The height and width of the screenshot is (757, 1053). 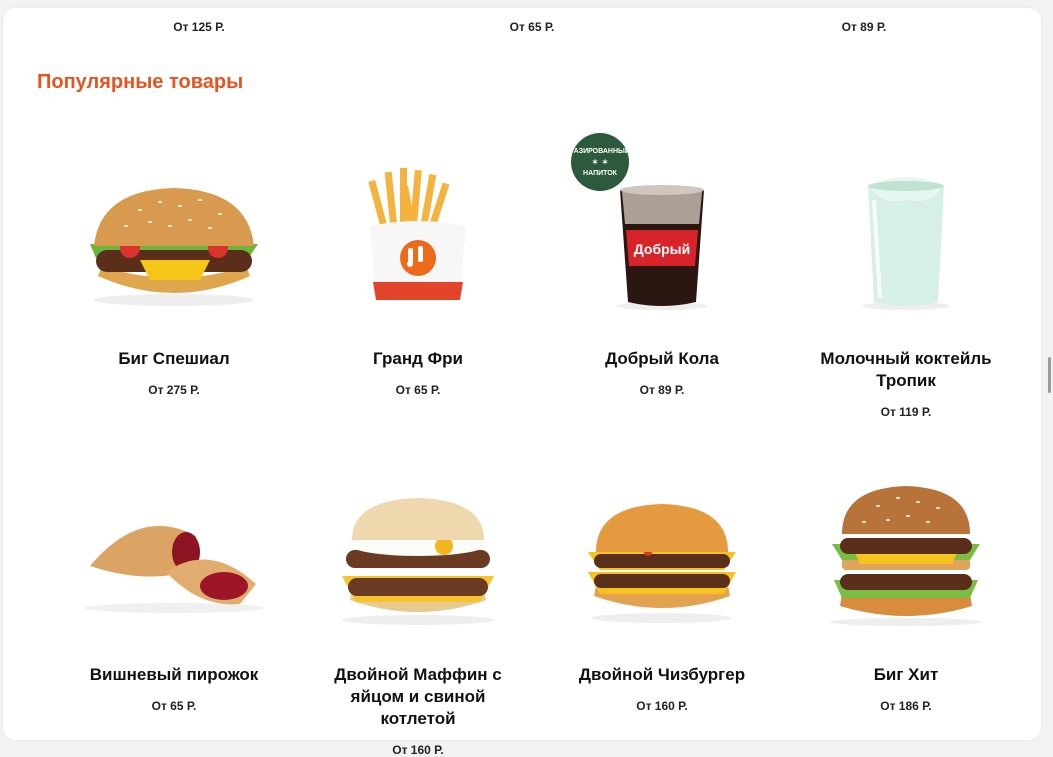 I want to click on product-name: Гранд Фри, so click(x=418, y=358).